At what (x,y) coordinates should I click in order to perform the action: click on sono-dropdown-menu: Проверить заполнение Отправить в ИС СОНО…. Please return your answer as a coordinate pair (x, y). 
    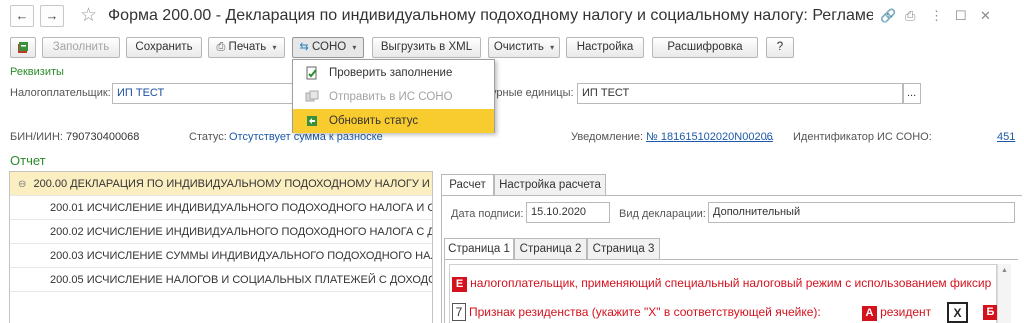
    Looking at the image, I should click on (393, 96).